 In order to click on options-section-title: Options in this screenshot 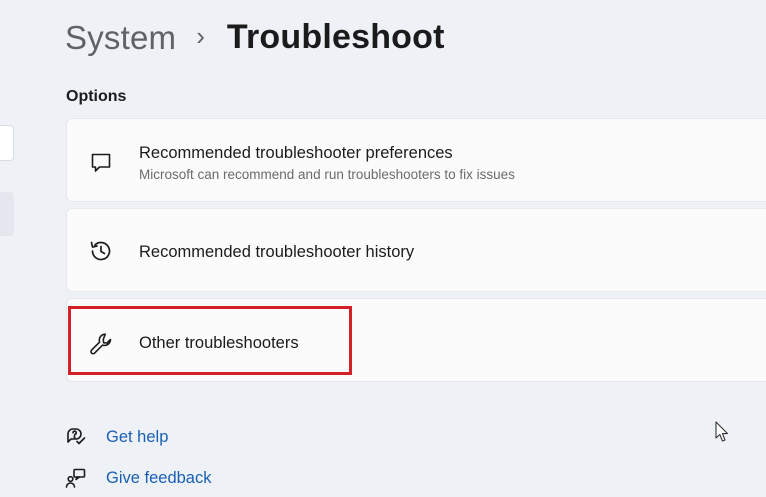, I will do `click(96, 96)`.